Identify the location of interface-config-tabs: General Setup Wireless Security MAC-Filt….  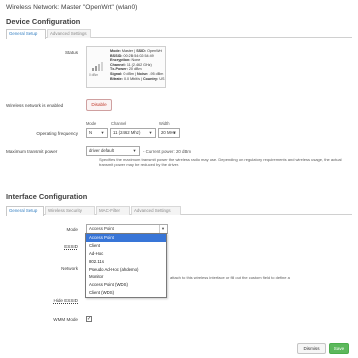
(179, 211).